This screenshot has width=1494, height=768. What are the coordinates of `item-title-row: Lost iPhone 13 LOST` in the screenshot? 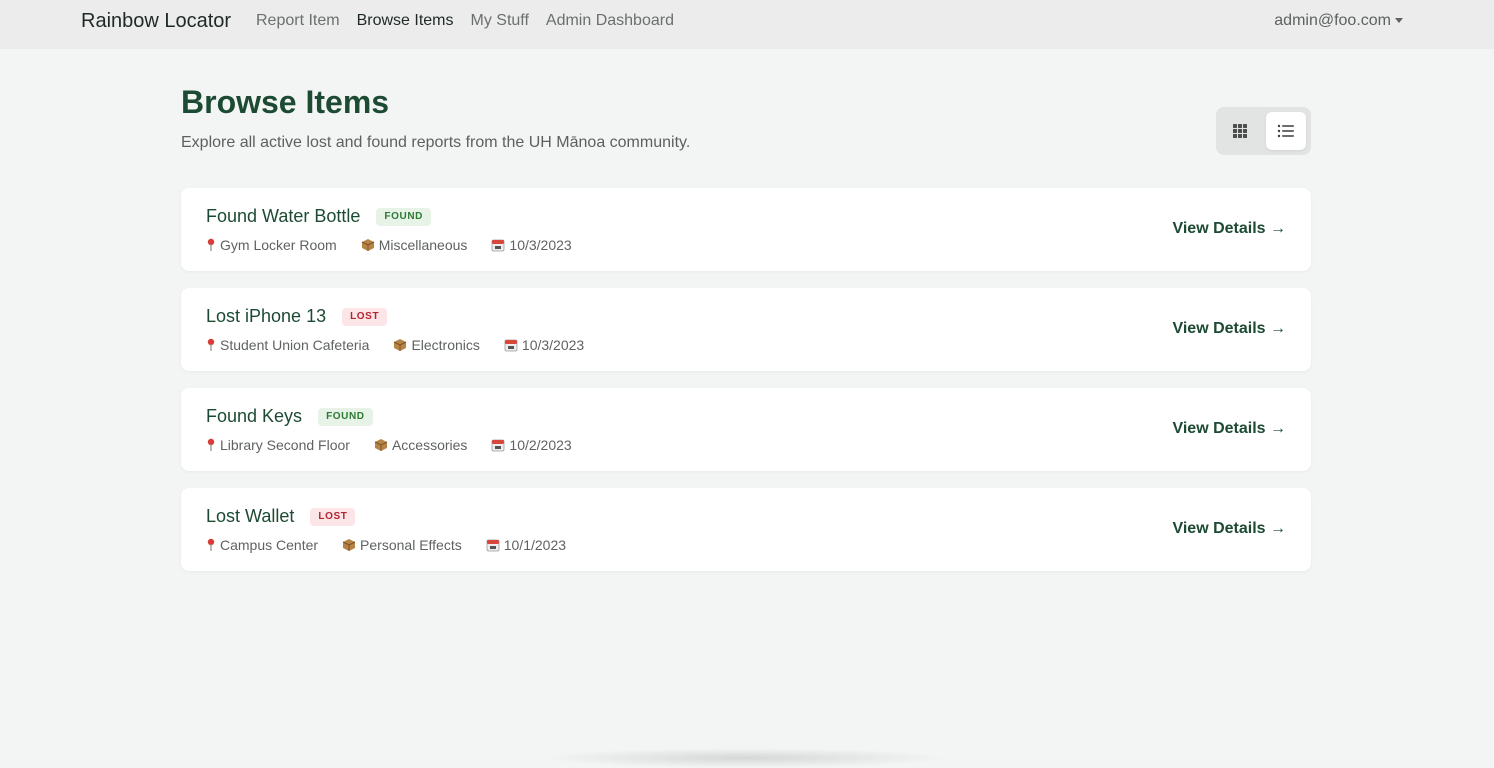 It's located at (297, 316).